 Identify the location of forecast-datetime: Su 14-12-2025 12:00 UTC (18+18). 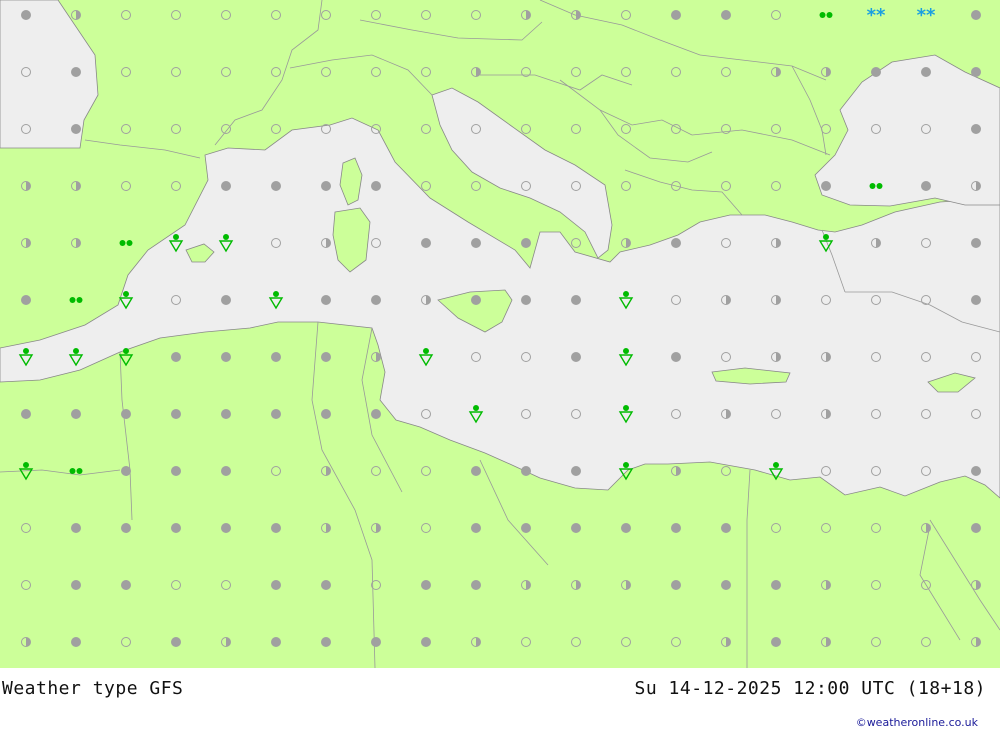
(810, 688).